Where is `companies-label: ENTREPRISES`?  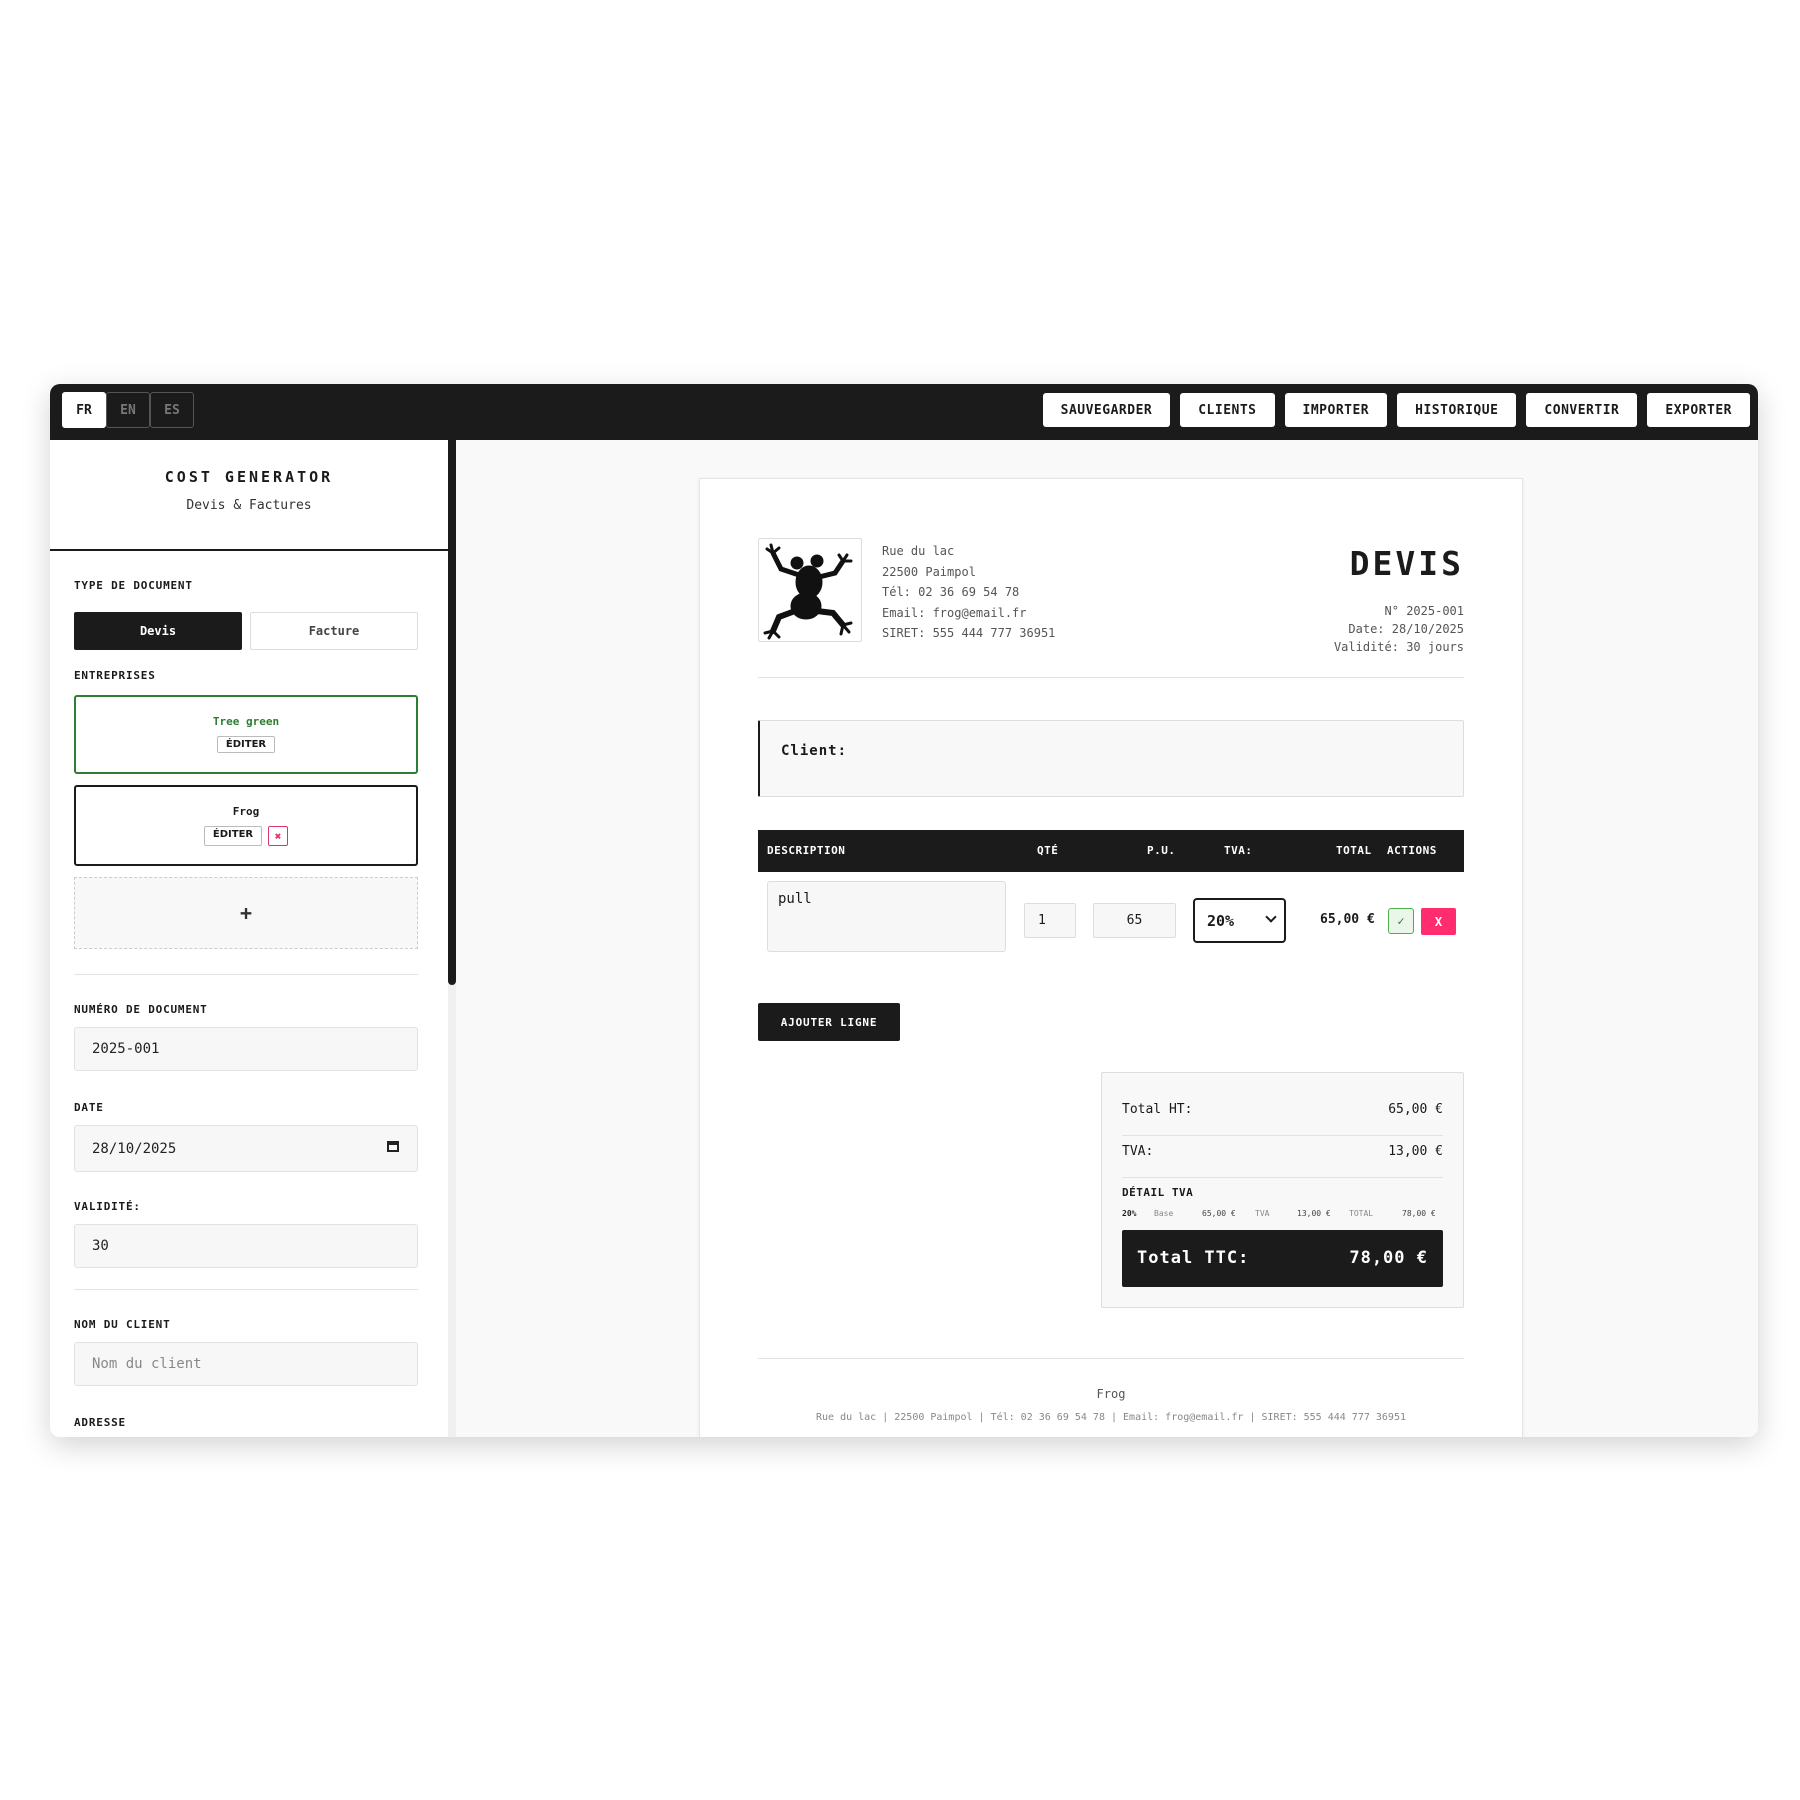
companies-label: ENTREPRISES is located at coordinates (115, 675).